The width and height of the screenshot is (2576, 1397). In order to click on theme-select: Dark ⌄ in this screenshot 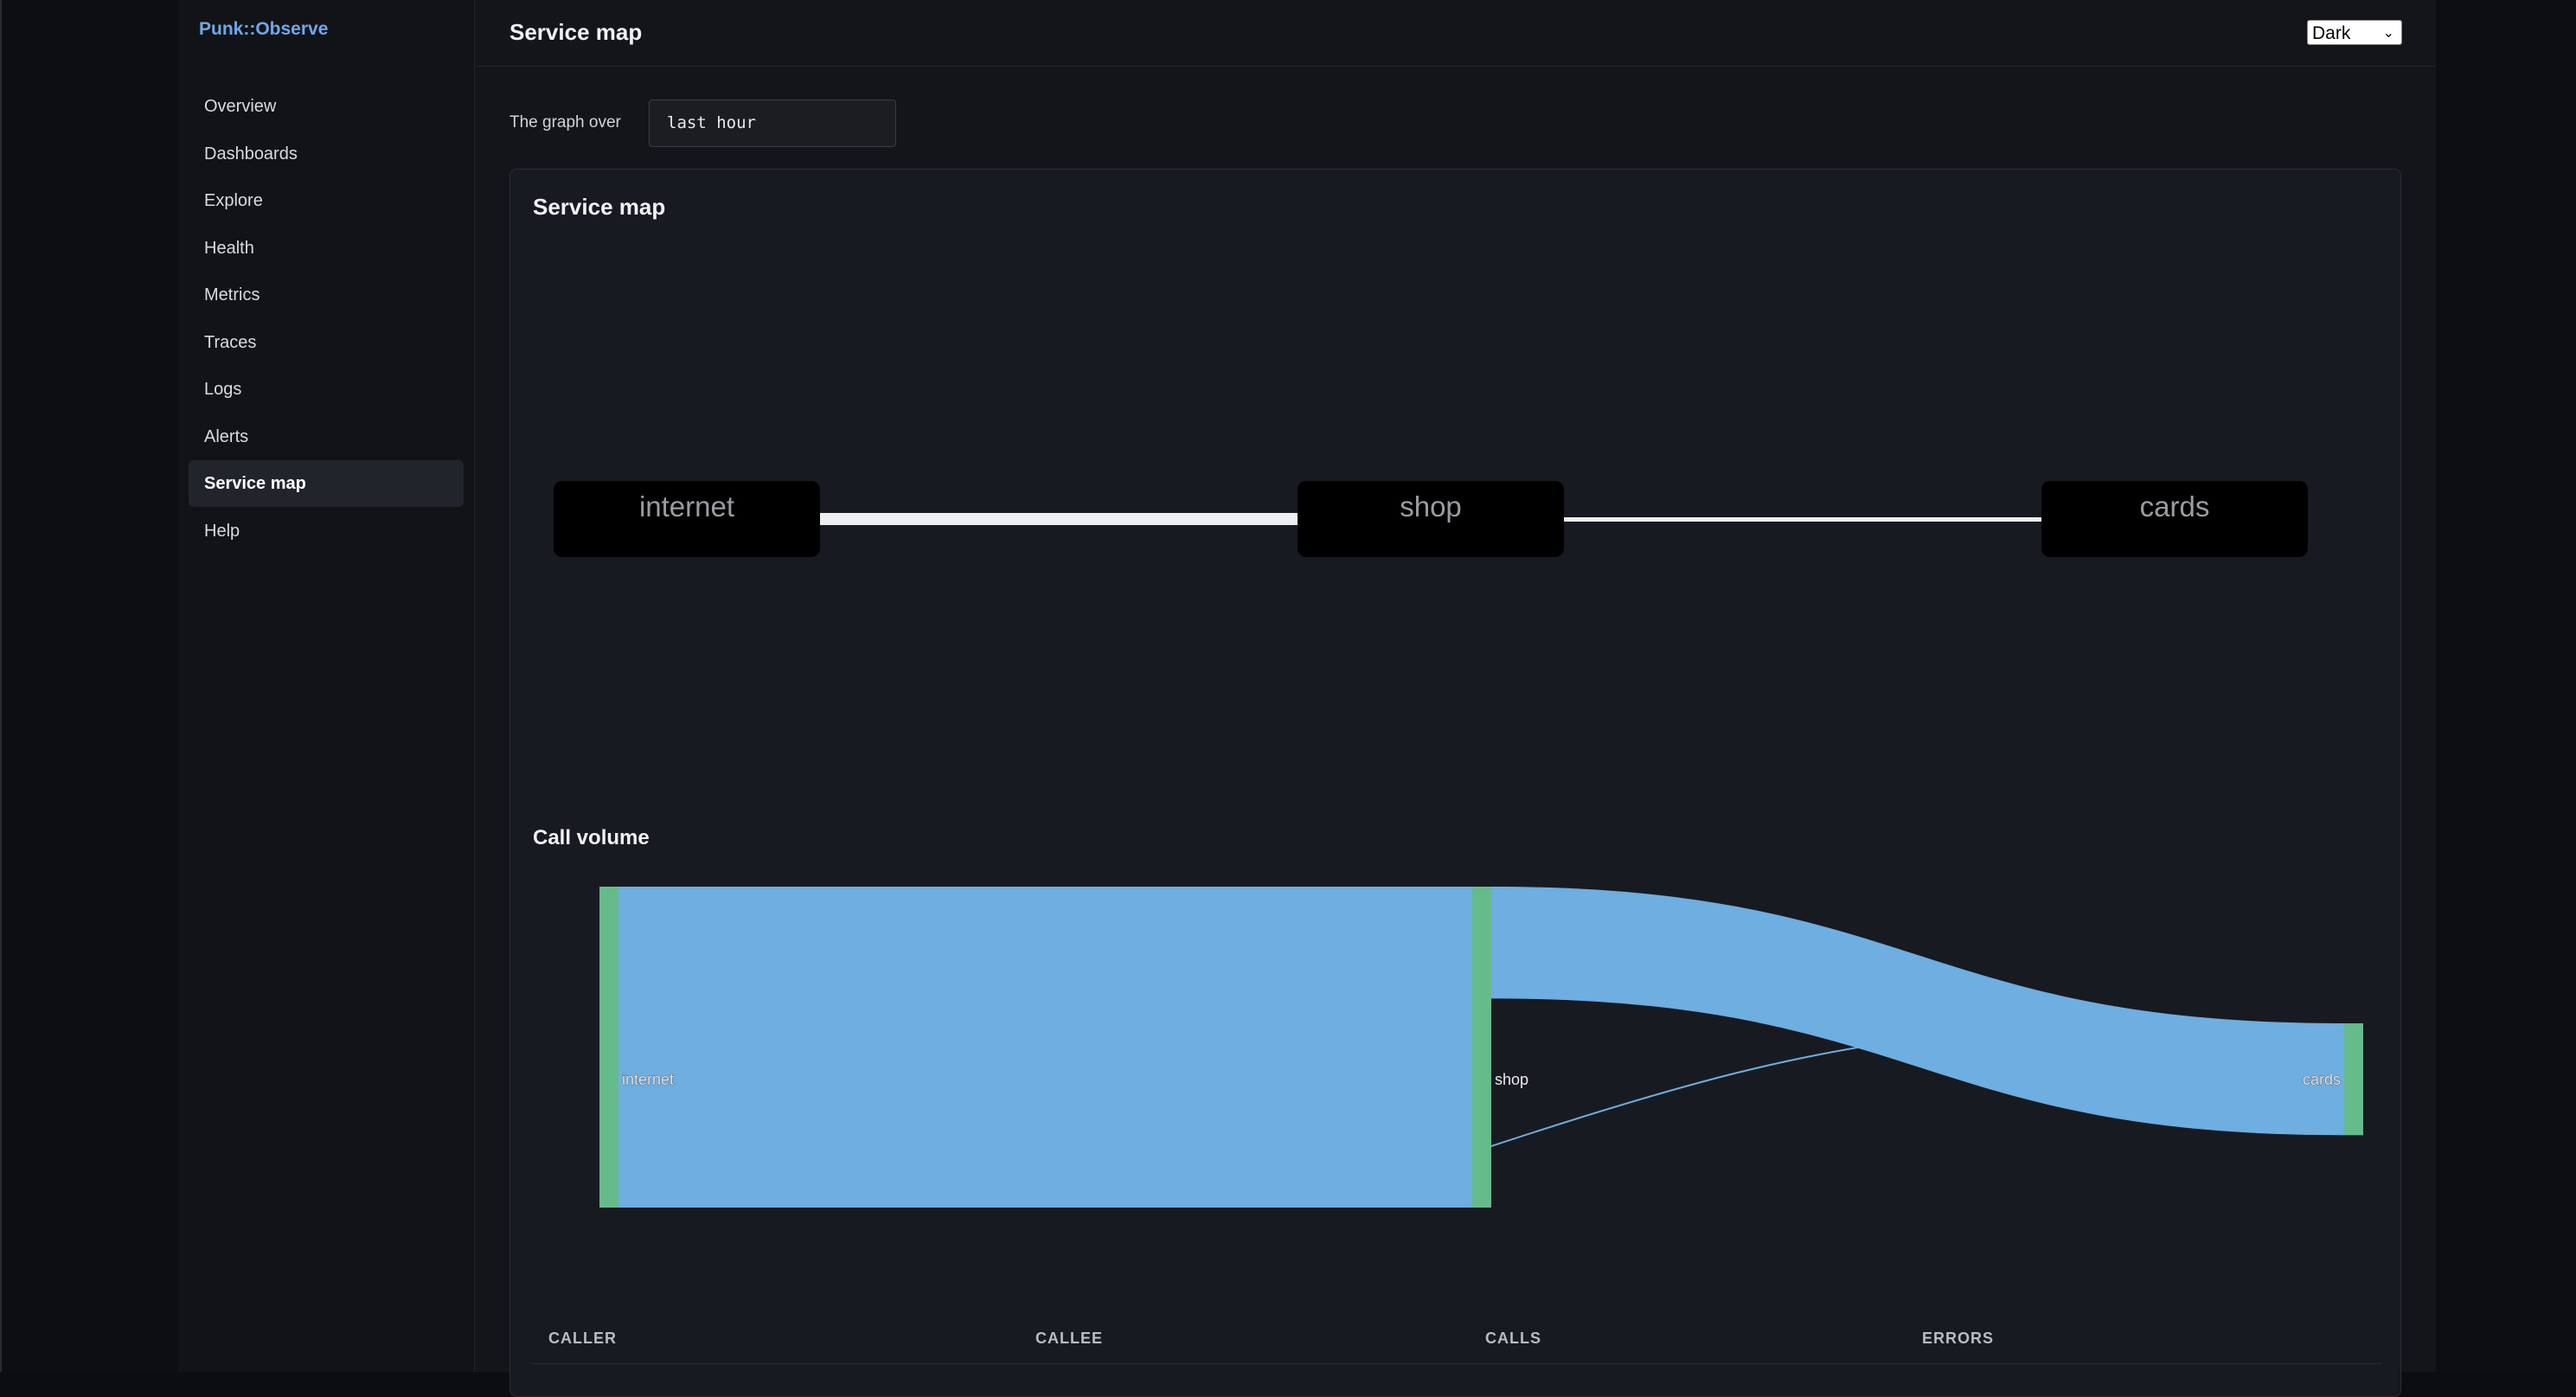, I will do `click(2354, 32)`.